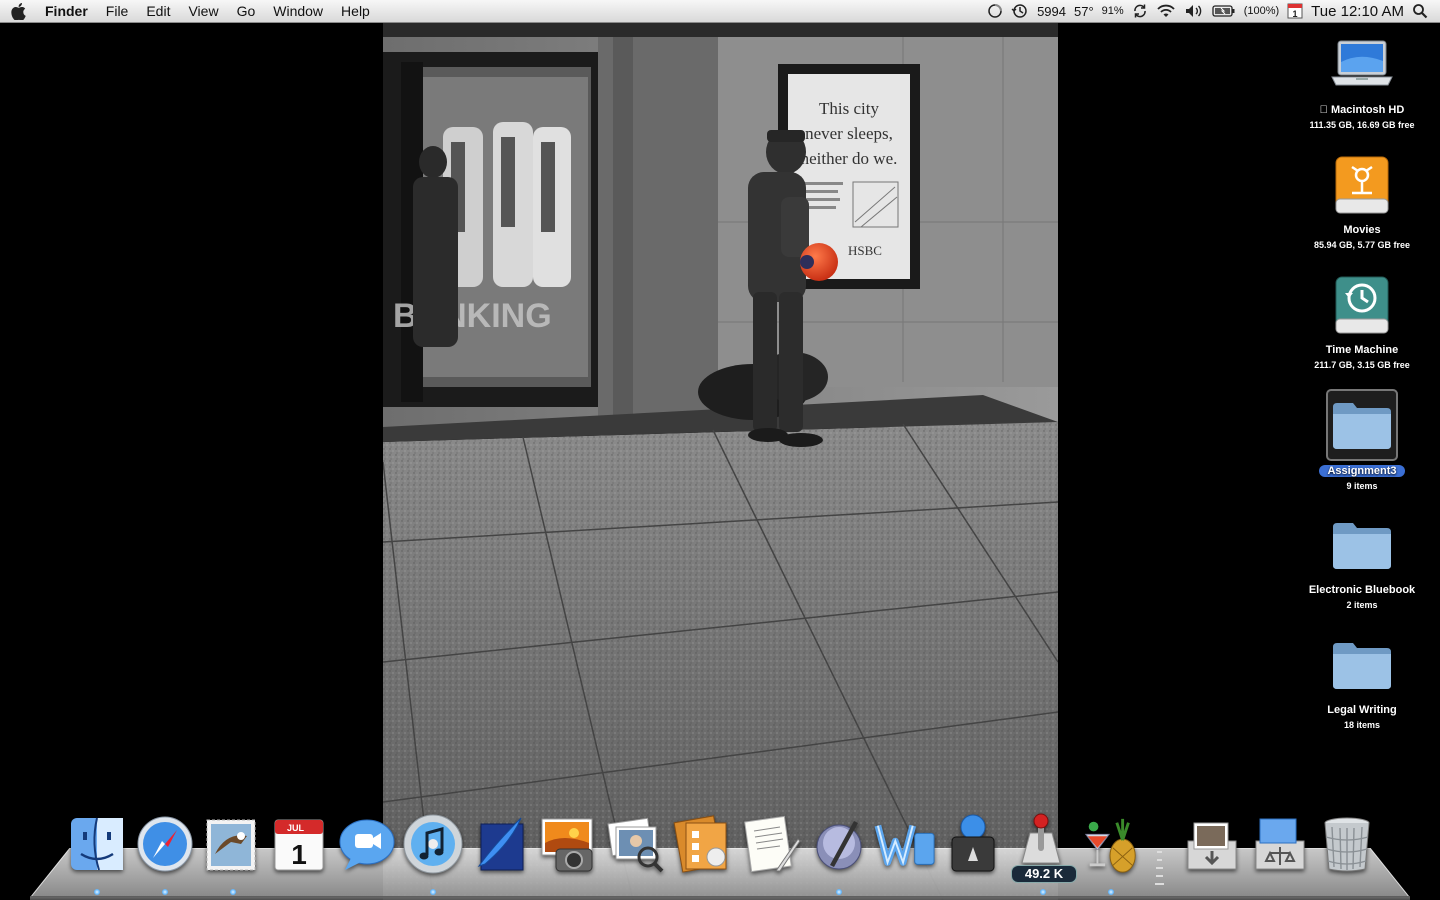  What do you see at coordinates (1211, 844) in the screenshot?
I see `dock-downloads-stack-icon` at bounding box center [1211, 844].